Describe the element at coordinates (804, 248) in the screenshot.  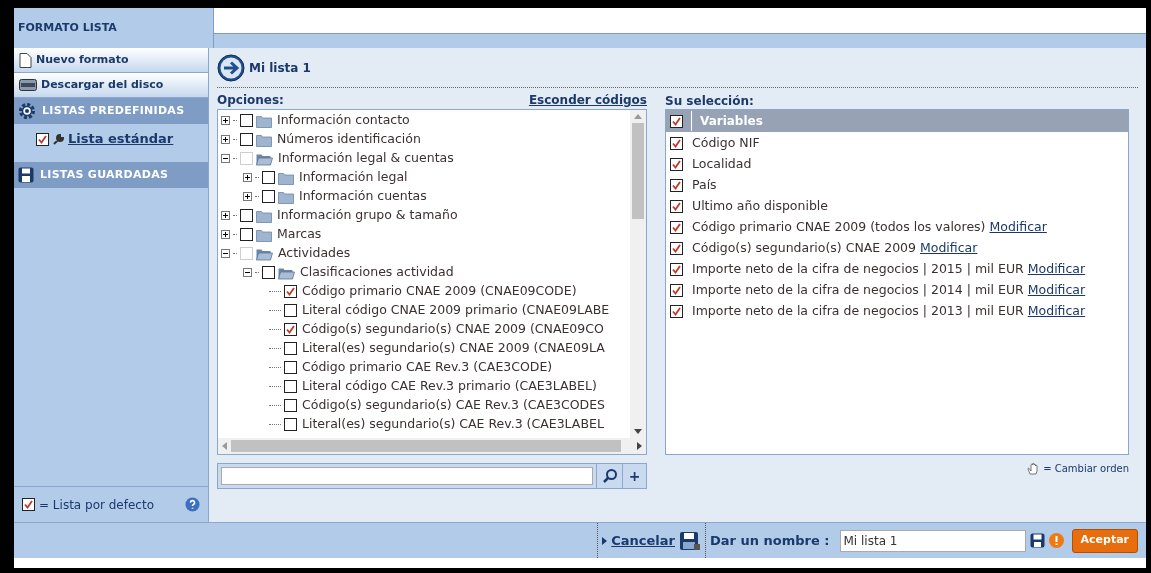
I see `variable-label: Código(s) segundario(s) CNAE 2009` at that location.